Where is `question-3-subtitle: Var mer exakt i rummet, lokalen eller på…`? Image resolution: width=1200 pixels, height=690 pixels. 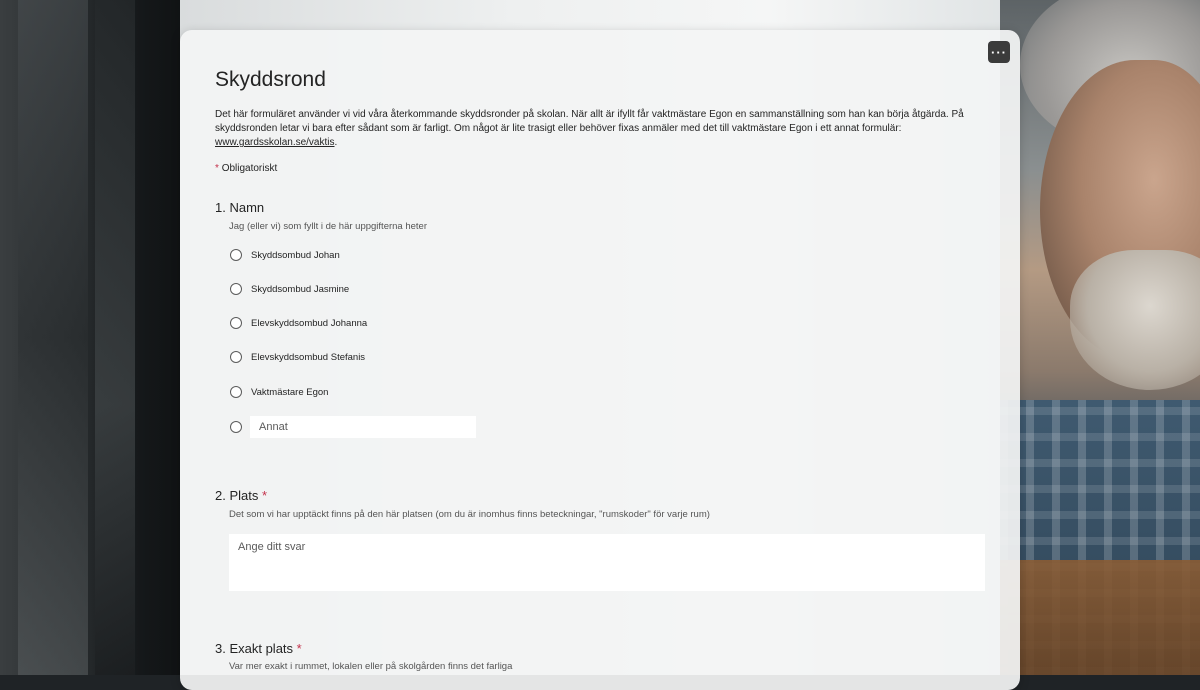 question-3-subtitle: Var mer exakt i rummet, lokalen eller på… is located at coordinates (371, 666).